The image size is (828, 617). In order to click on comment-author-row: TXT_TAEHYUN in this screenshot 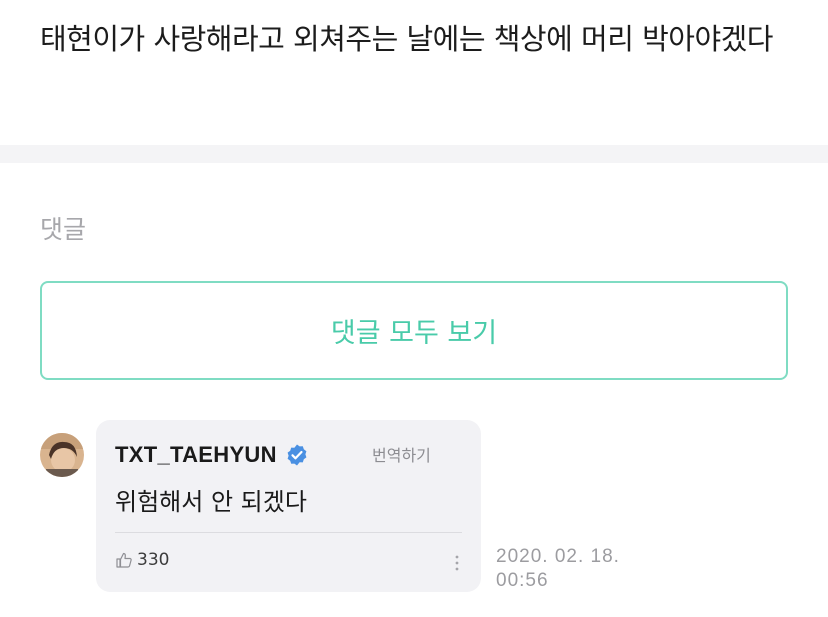, I will do `click(212, 455)`.